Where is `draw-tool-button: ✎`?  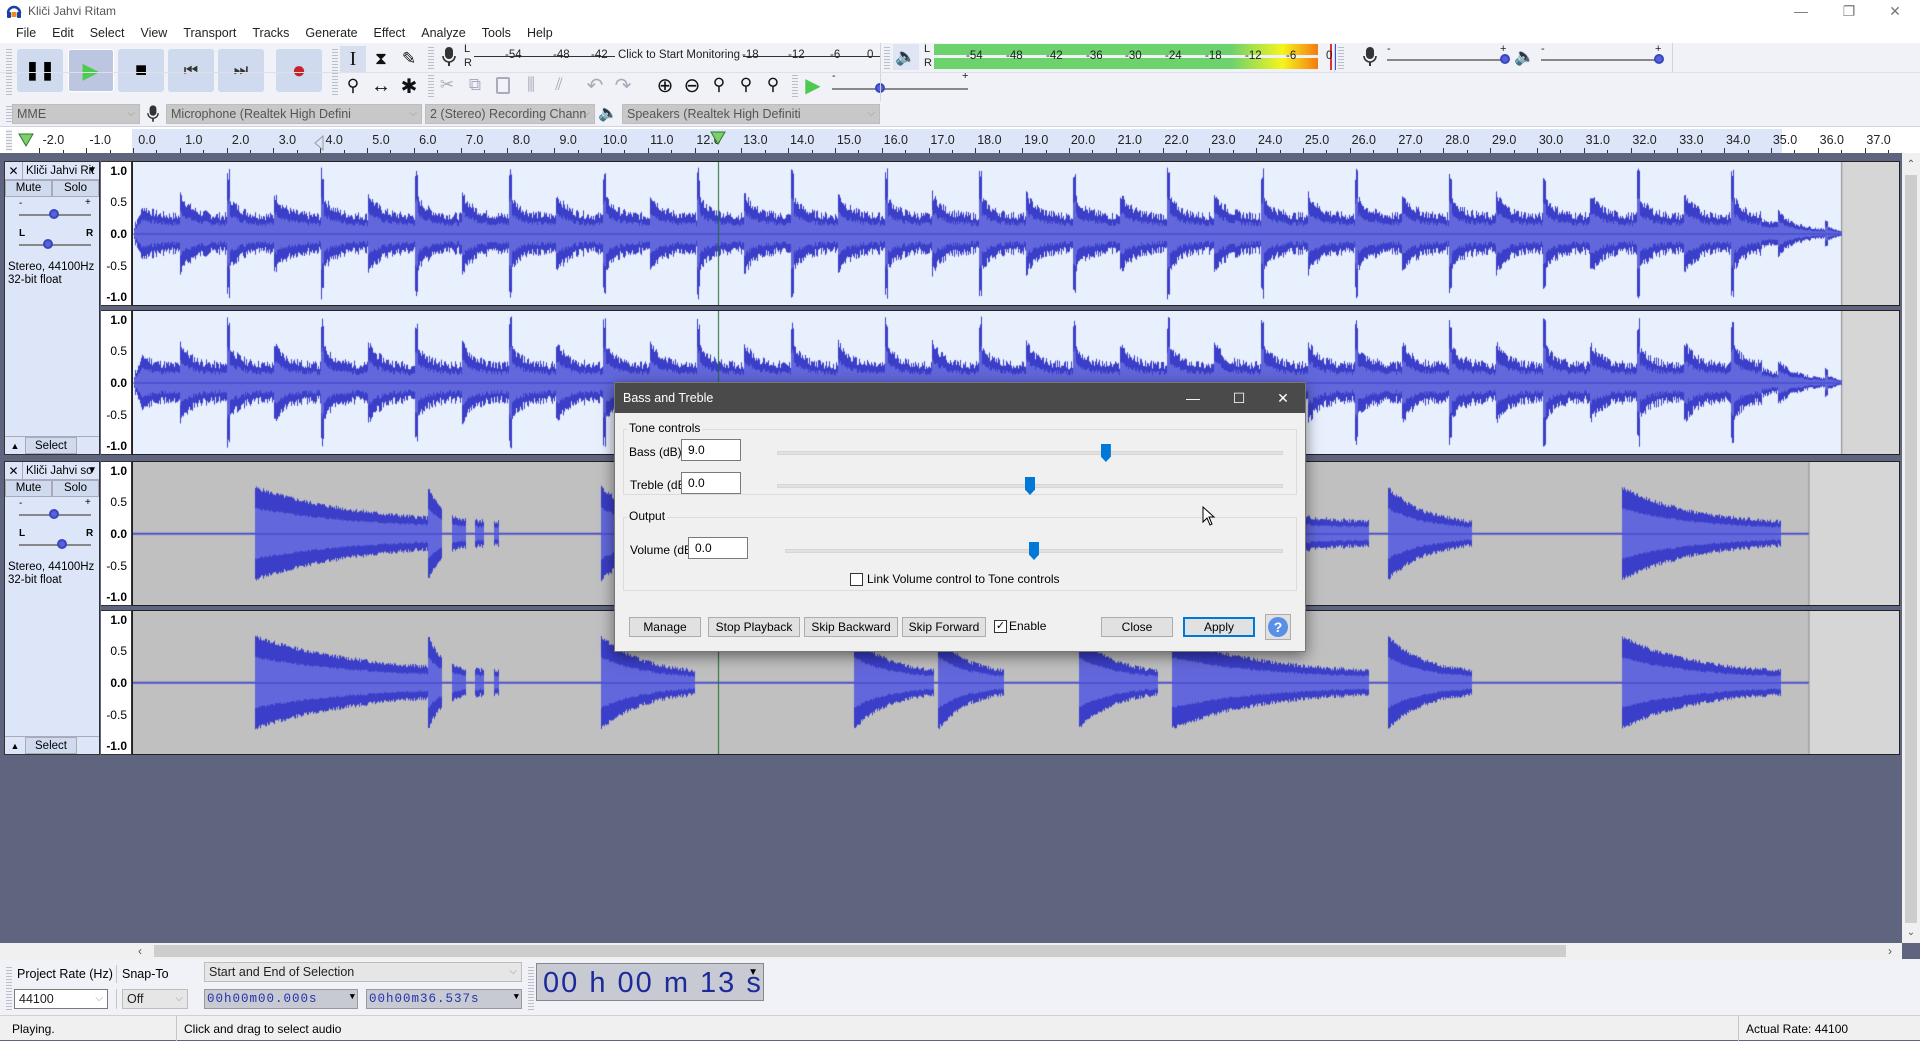
draw-tool-button: ✎ is located at coordinates (409, 59).